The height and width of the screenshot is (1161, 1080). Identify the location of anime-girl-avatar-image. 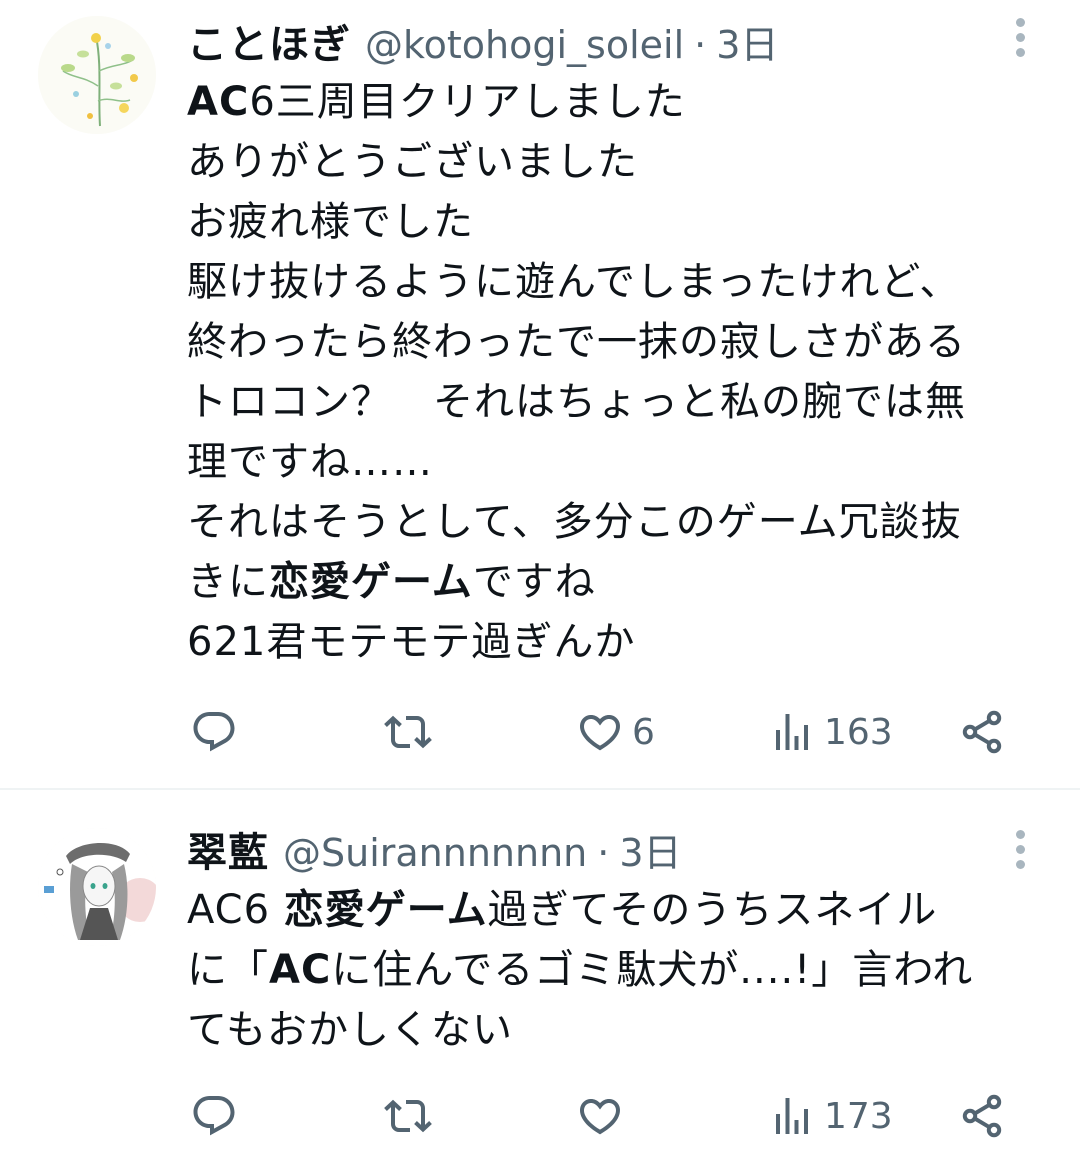
(97, 887).